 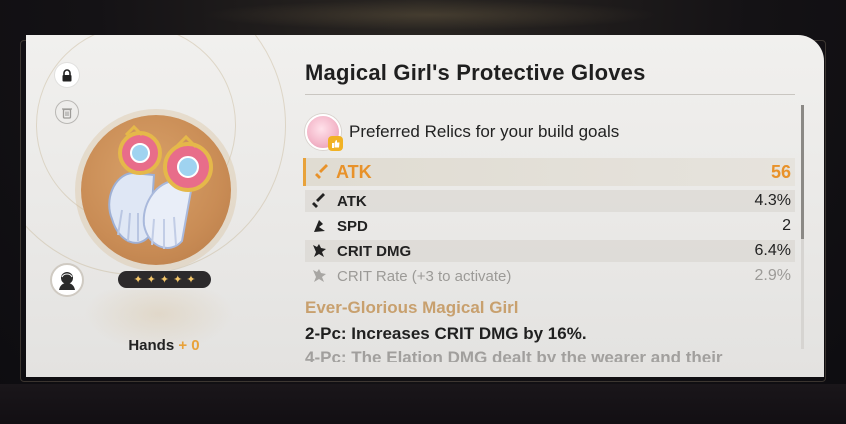 I want to click on magical-gloves-icon, so click(x=160, y=186).